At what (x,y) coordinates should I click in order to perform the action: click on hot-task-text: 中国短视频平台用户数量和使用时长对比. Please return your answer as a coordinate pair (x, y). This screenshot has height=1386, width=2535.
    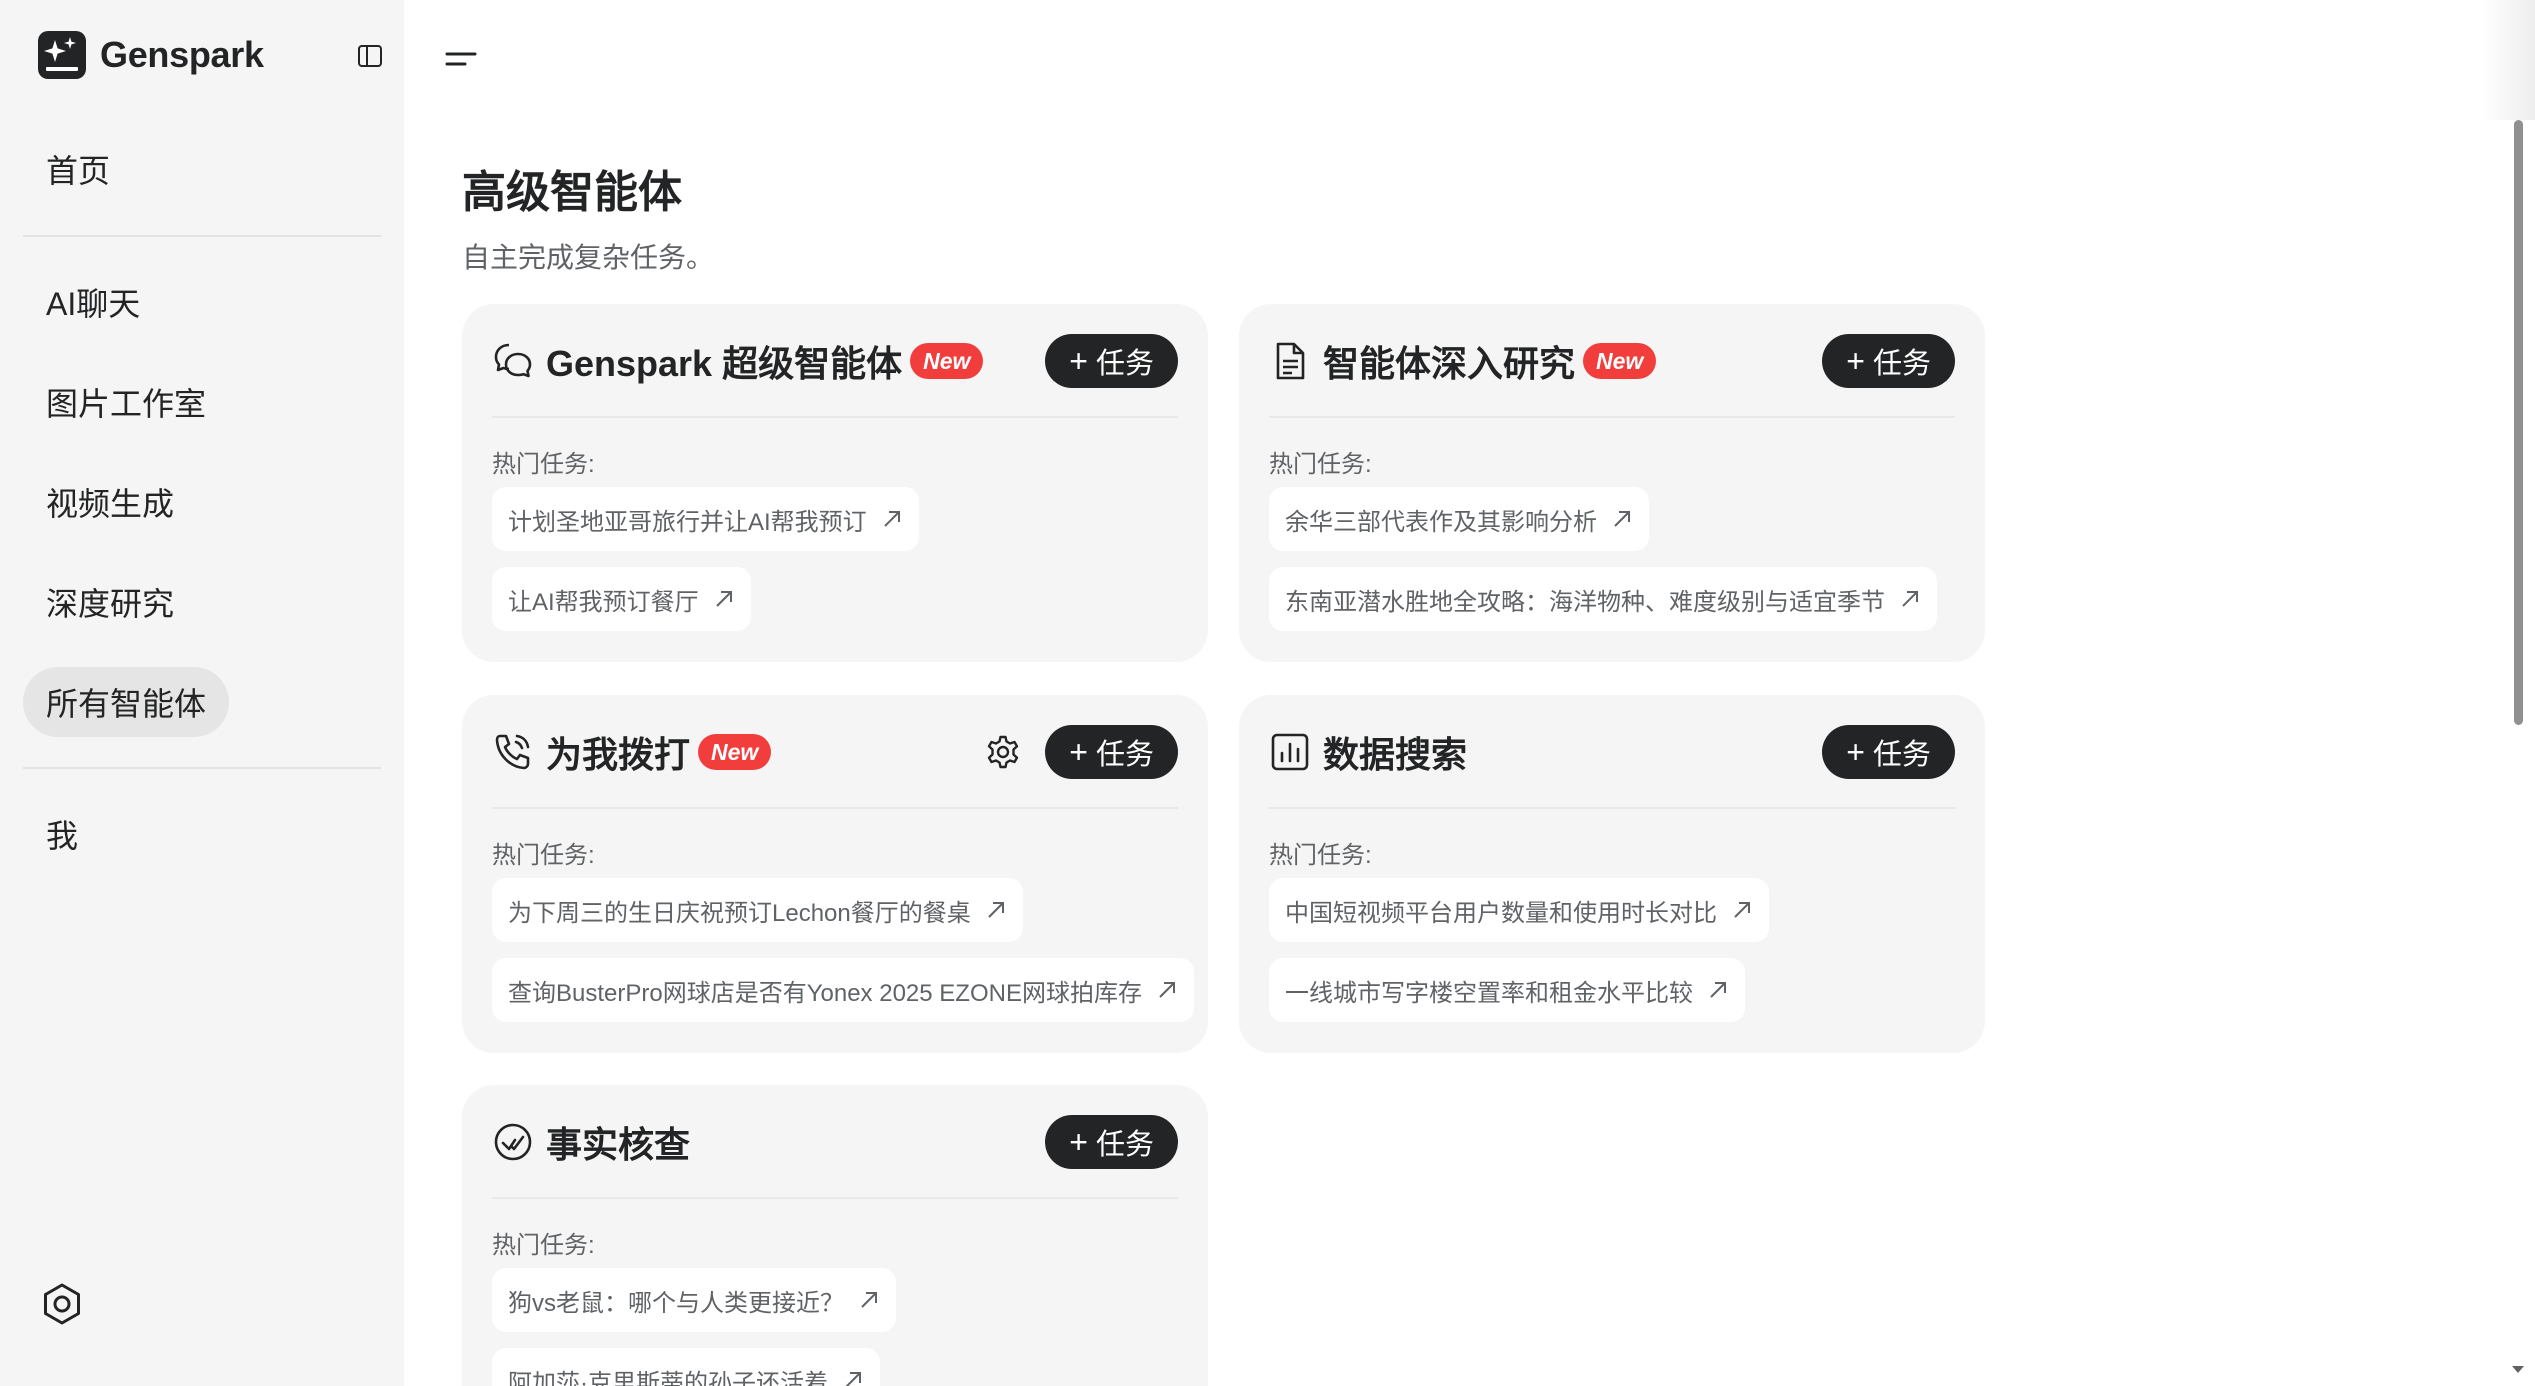
    Looking at the image, I should click on (1501, 913).